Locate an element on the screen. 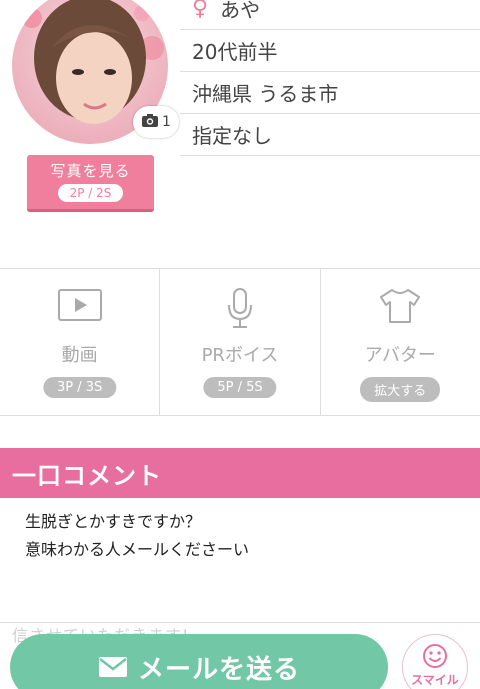  comment-line: 生脱ぎとかすきですか？ is located at coordinates (113, 521).